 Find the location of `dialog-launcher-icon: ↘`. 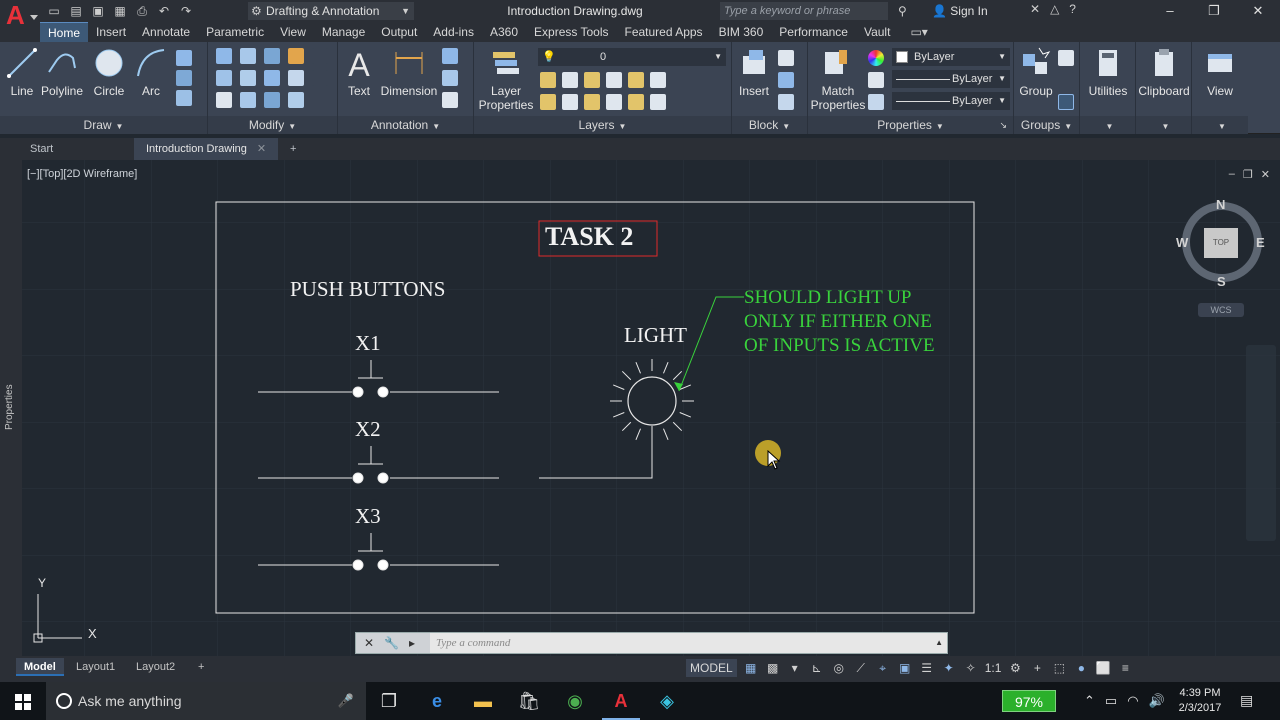

dialog-launcher-icon: ↘ is located at coordinates (1003, 125).